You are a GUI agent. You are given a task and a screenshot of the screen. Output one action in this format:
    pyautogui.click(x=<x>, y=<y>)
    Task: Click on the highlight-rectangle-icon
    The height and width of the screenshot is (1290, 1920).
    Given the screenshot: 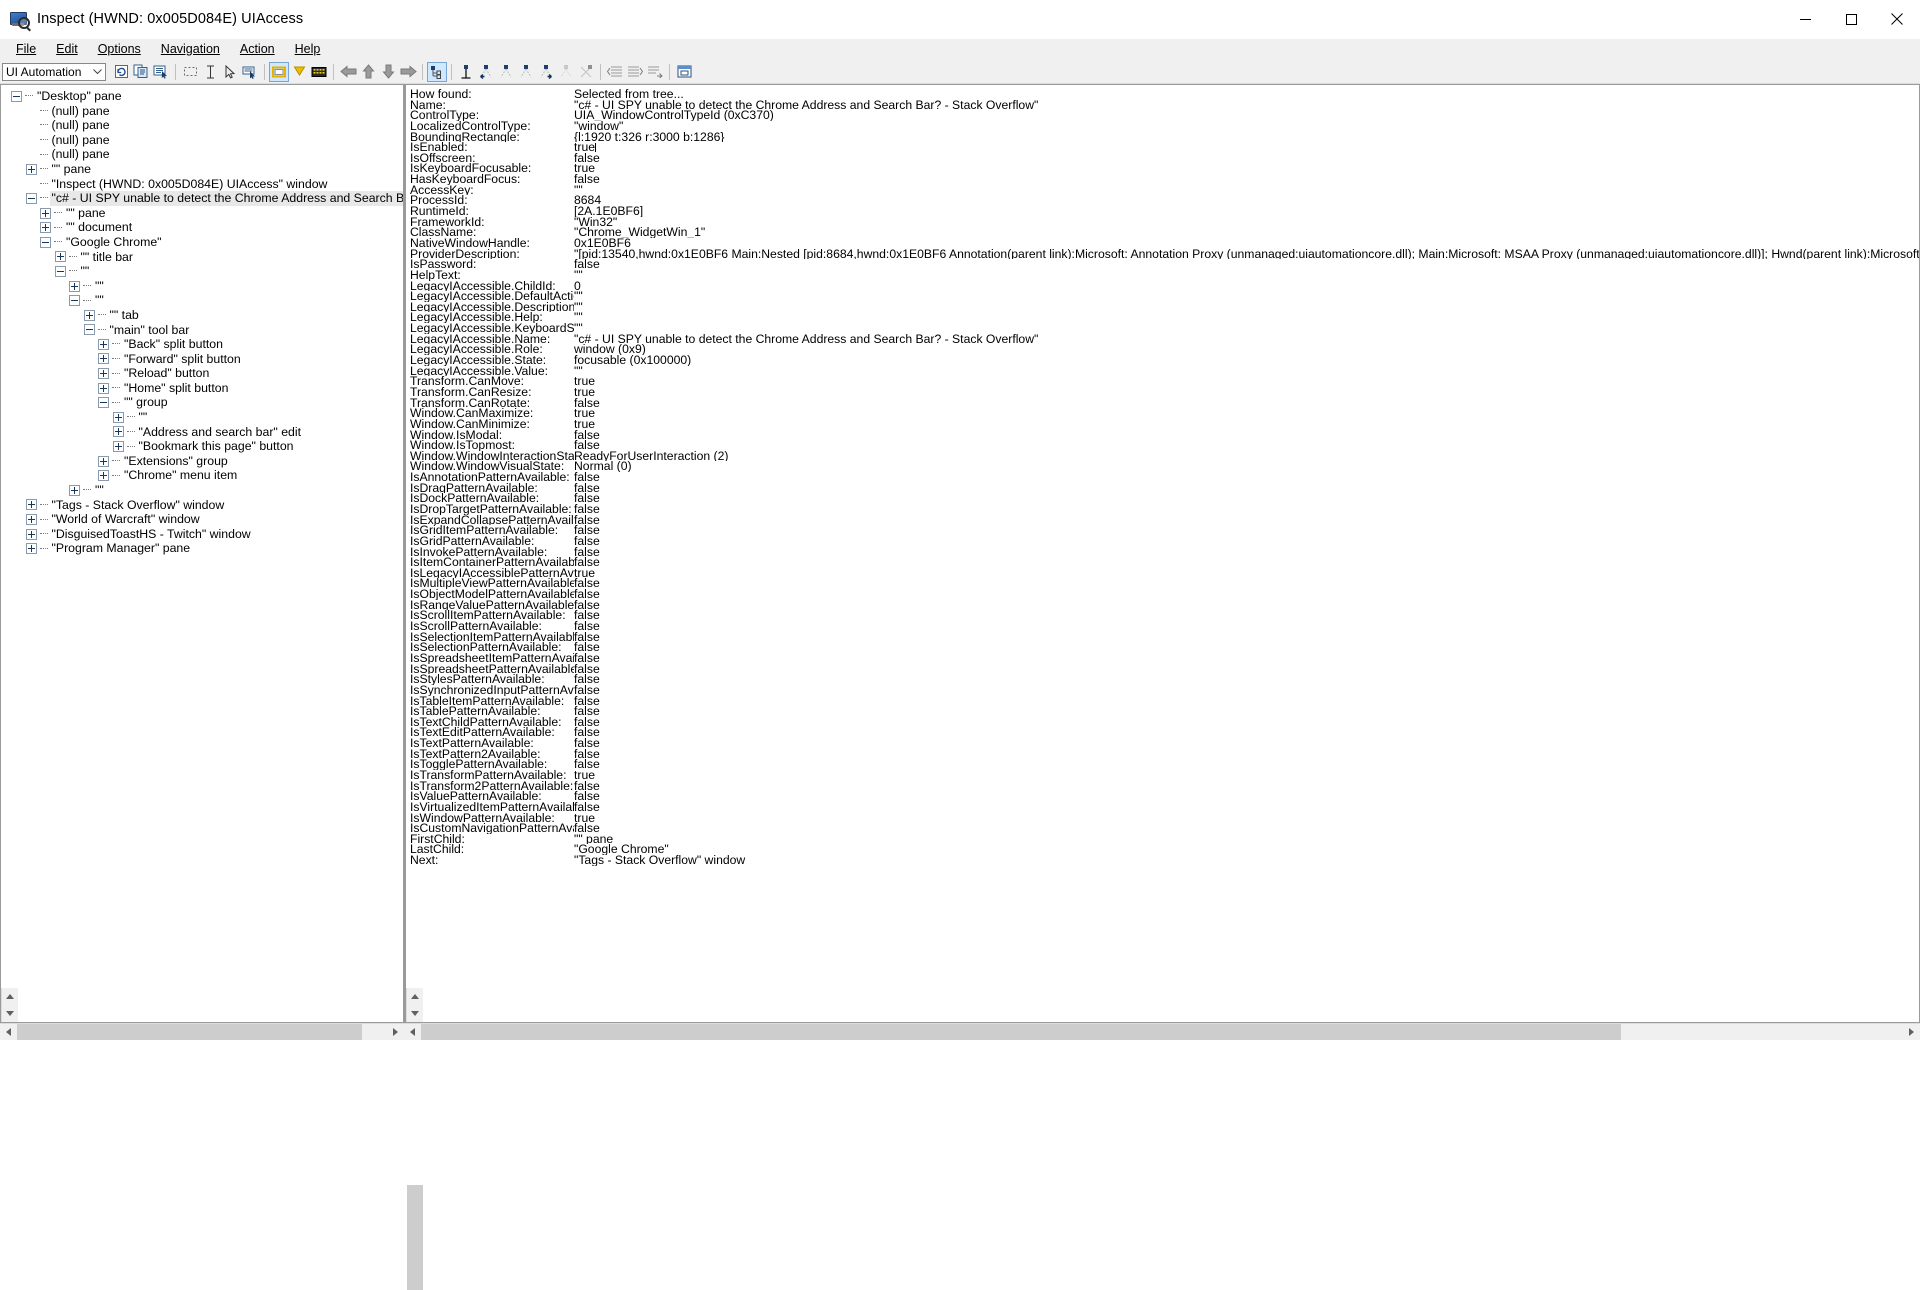 What is the action you would take?
    pyautogui.click(x=190, y=72)
    